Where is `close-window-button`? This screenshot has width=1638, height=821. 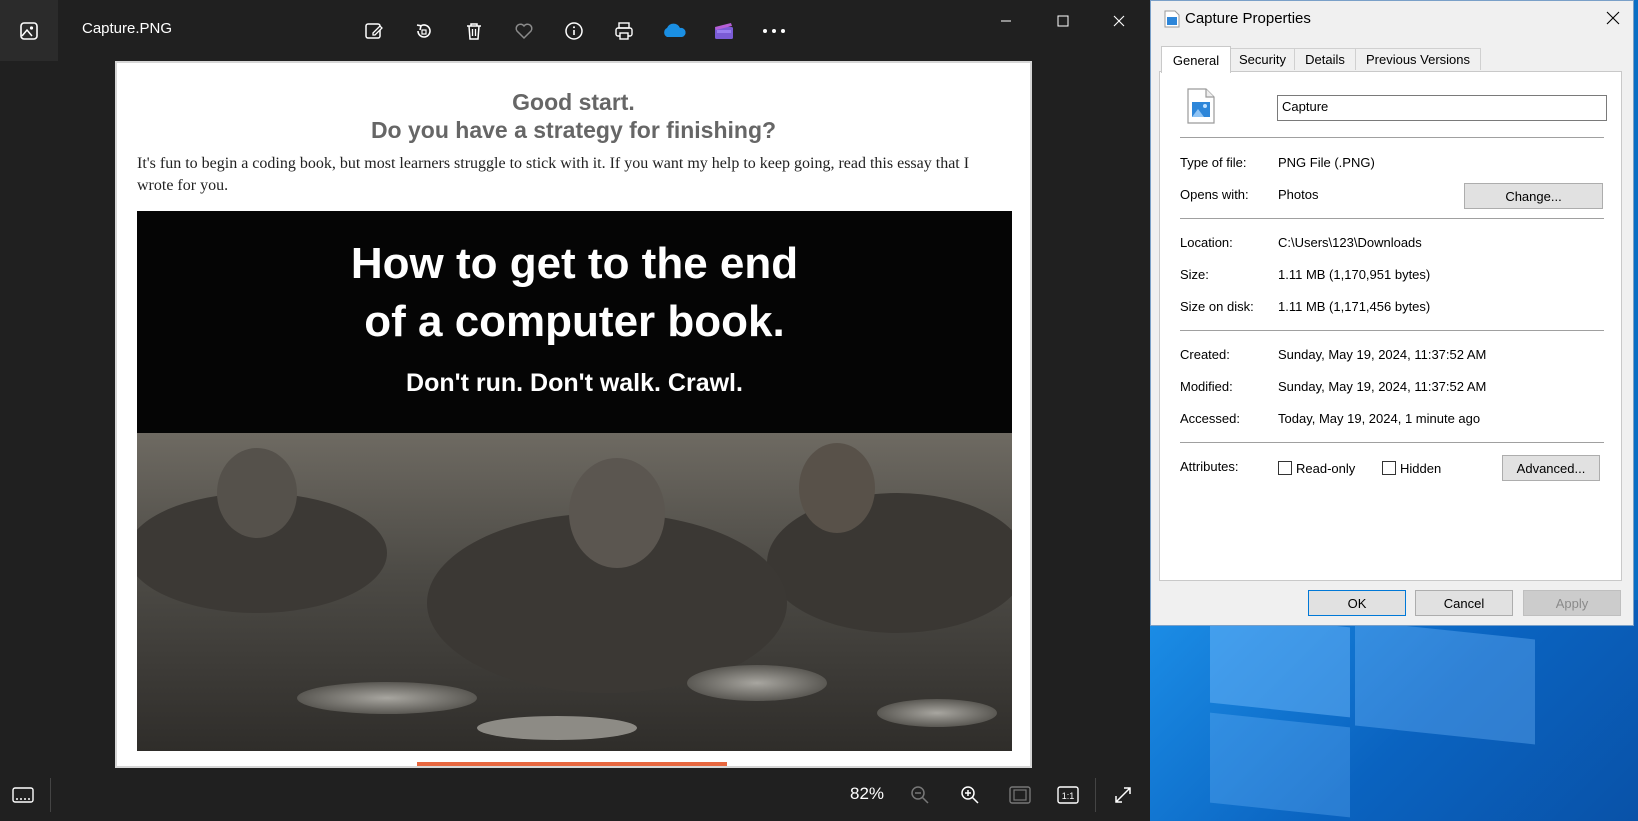 close-window-button is located at coordinates (1119, 21).